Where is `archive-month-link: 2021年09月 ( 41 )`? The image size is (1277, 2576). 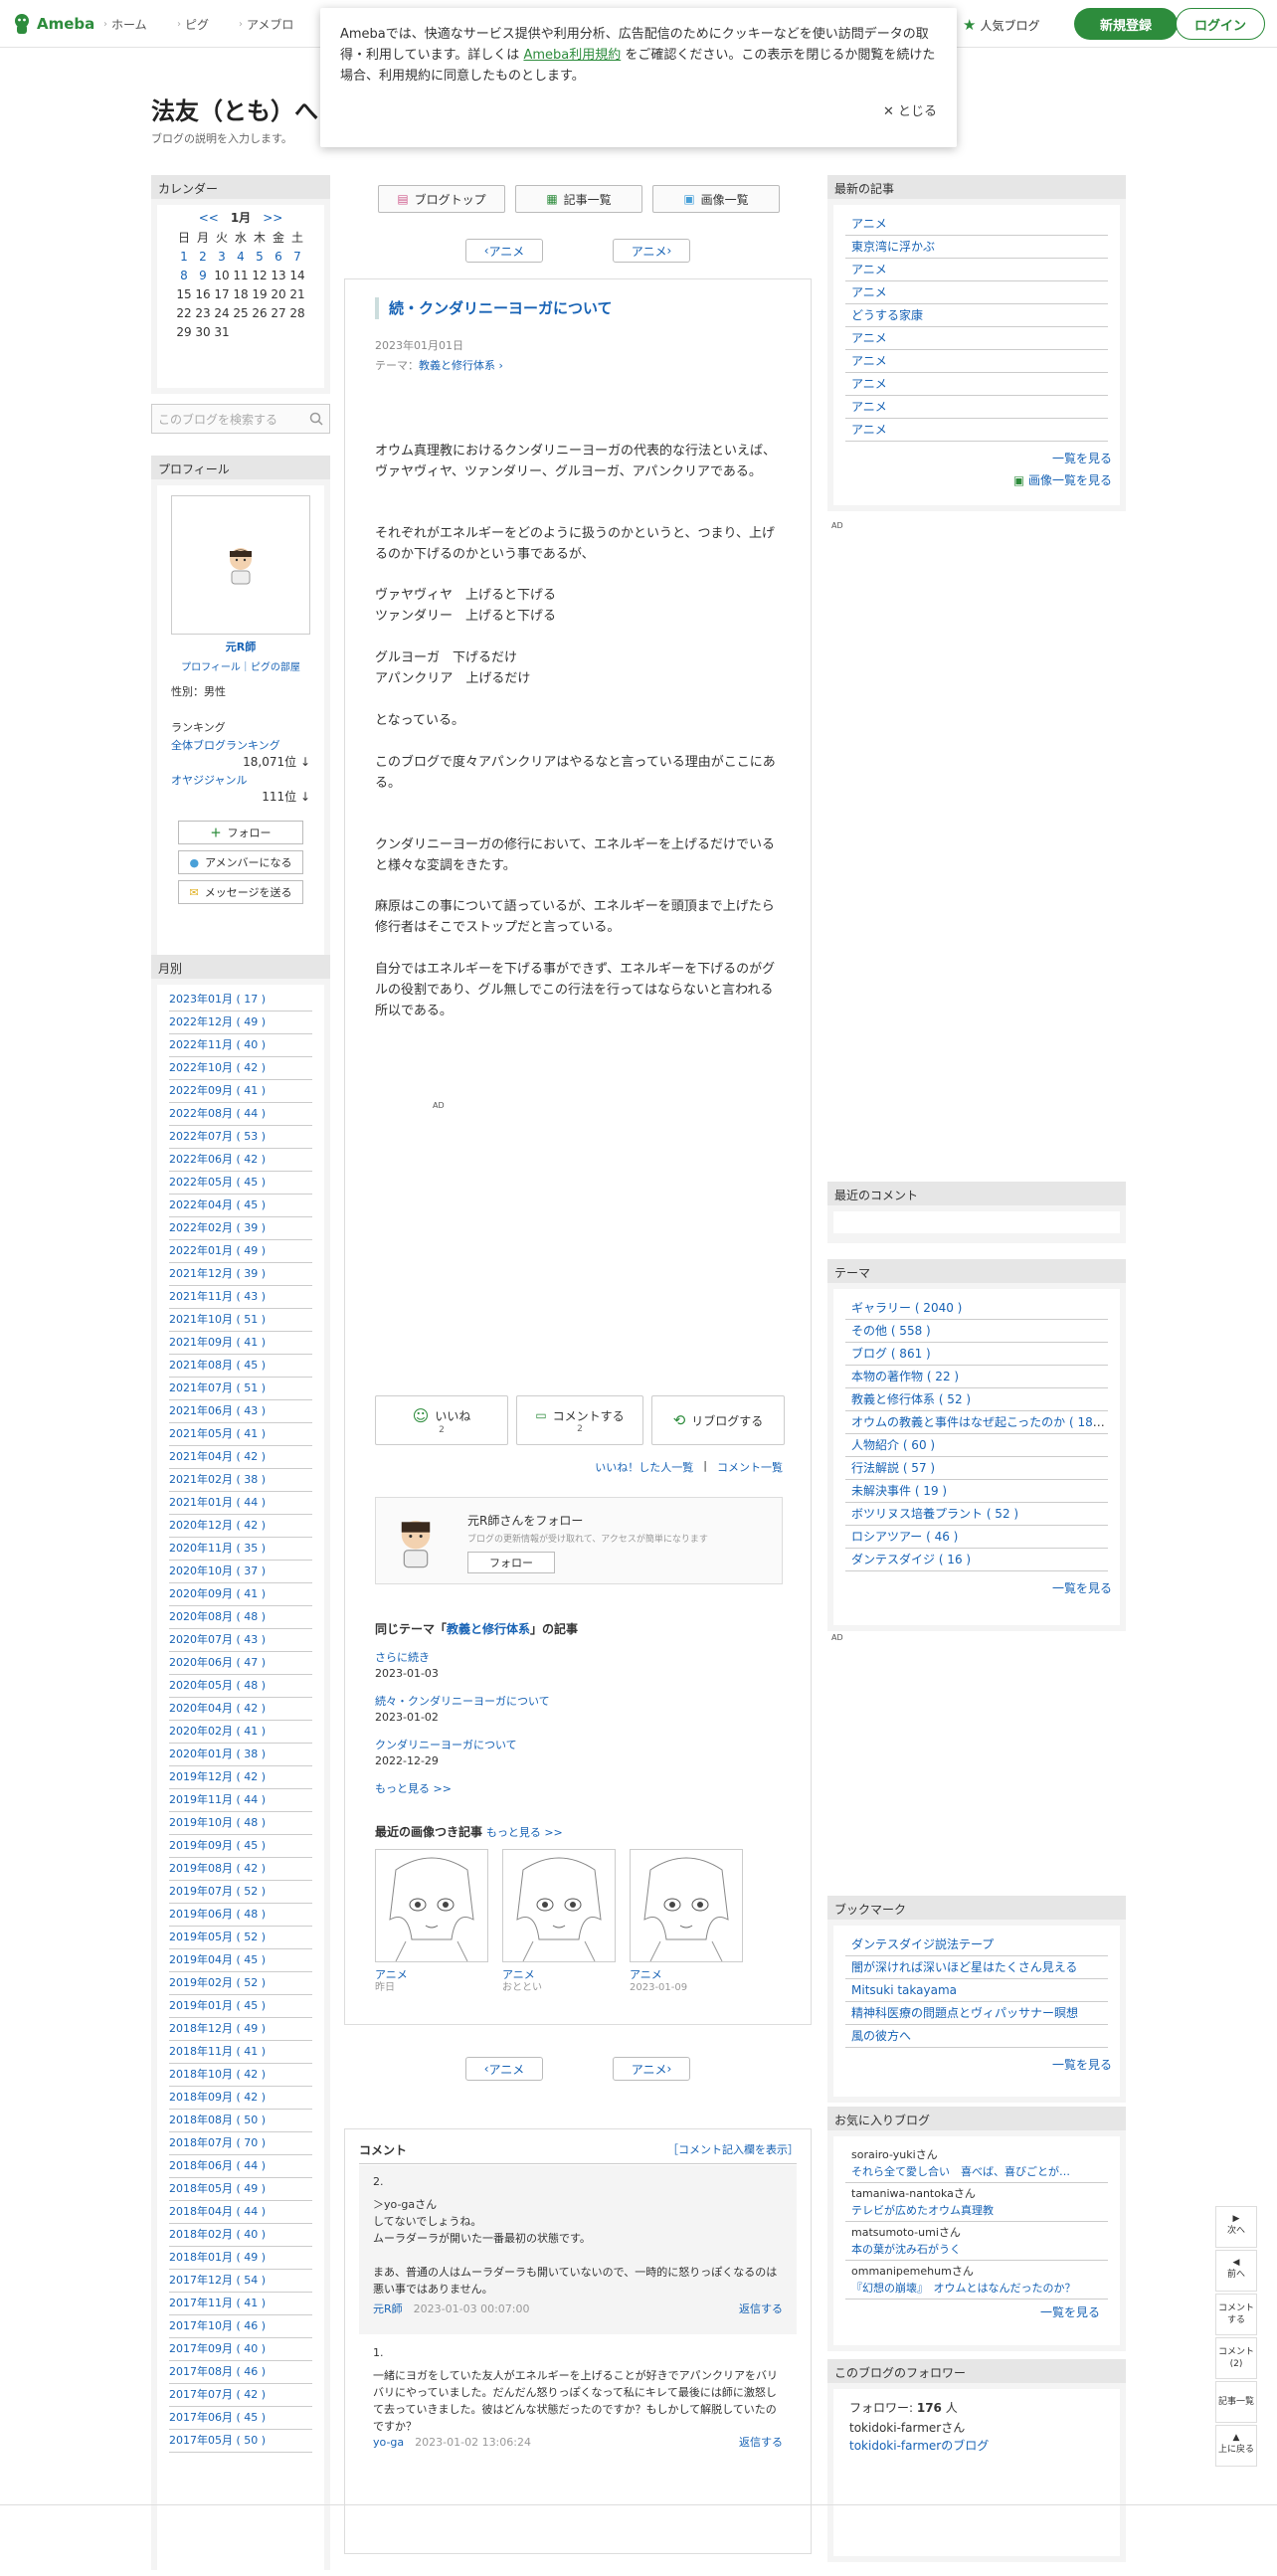 archive-month-link: 2021年09月 ( 41 ) is located at coordinates (240, 1343).